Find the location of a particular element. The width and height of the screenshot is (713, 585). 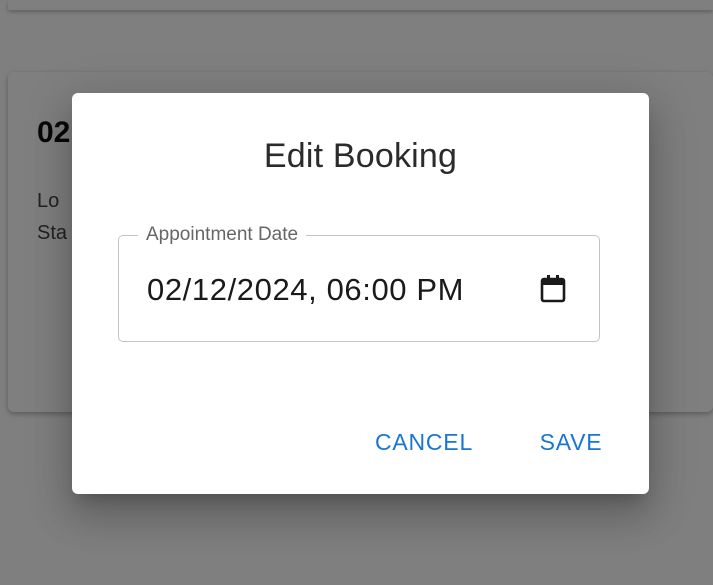

appointment-date-field: Appointment Date is located at coordinates (359, 282).